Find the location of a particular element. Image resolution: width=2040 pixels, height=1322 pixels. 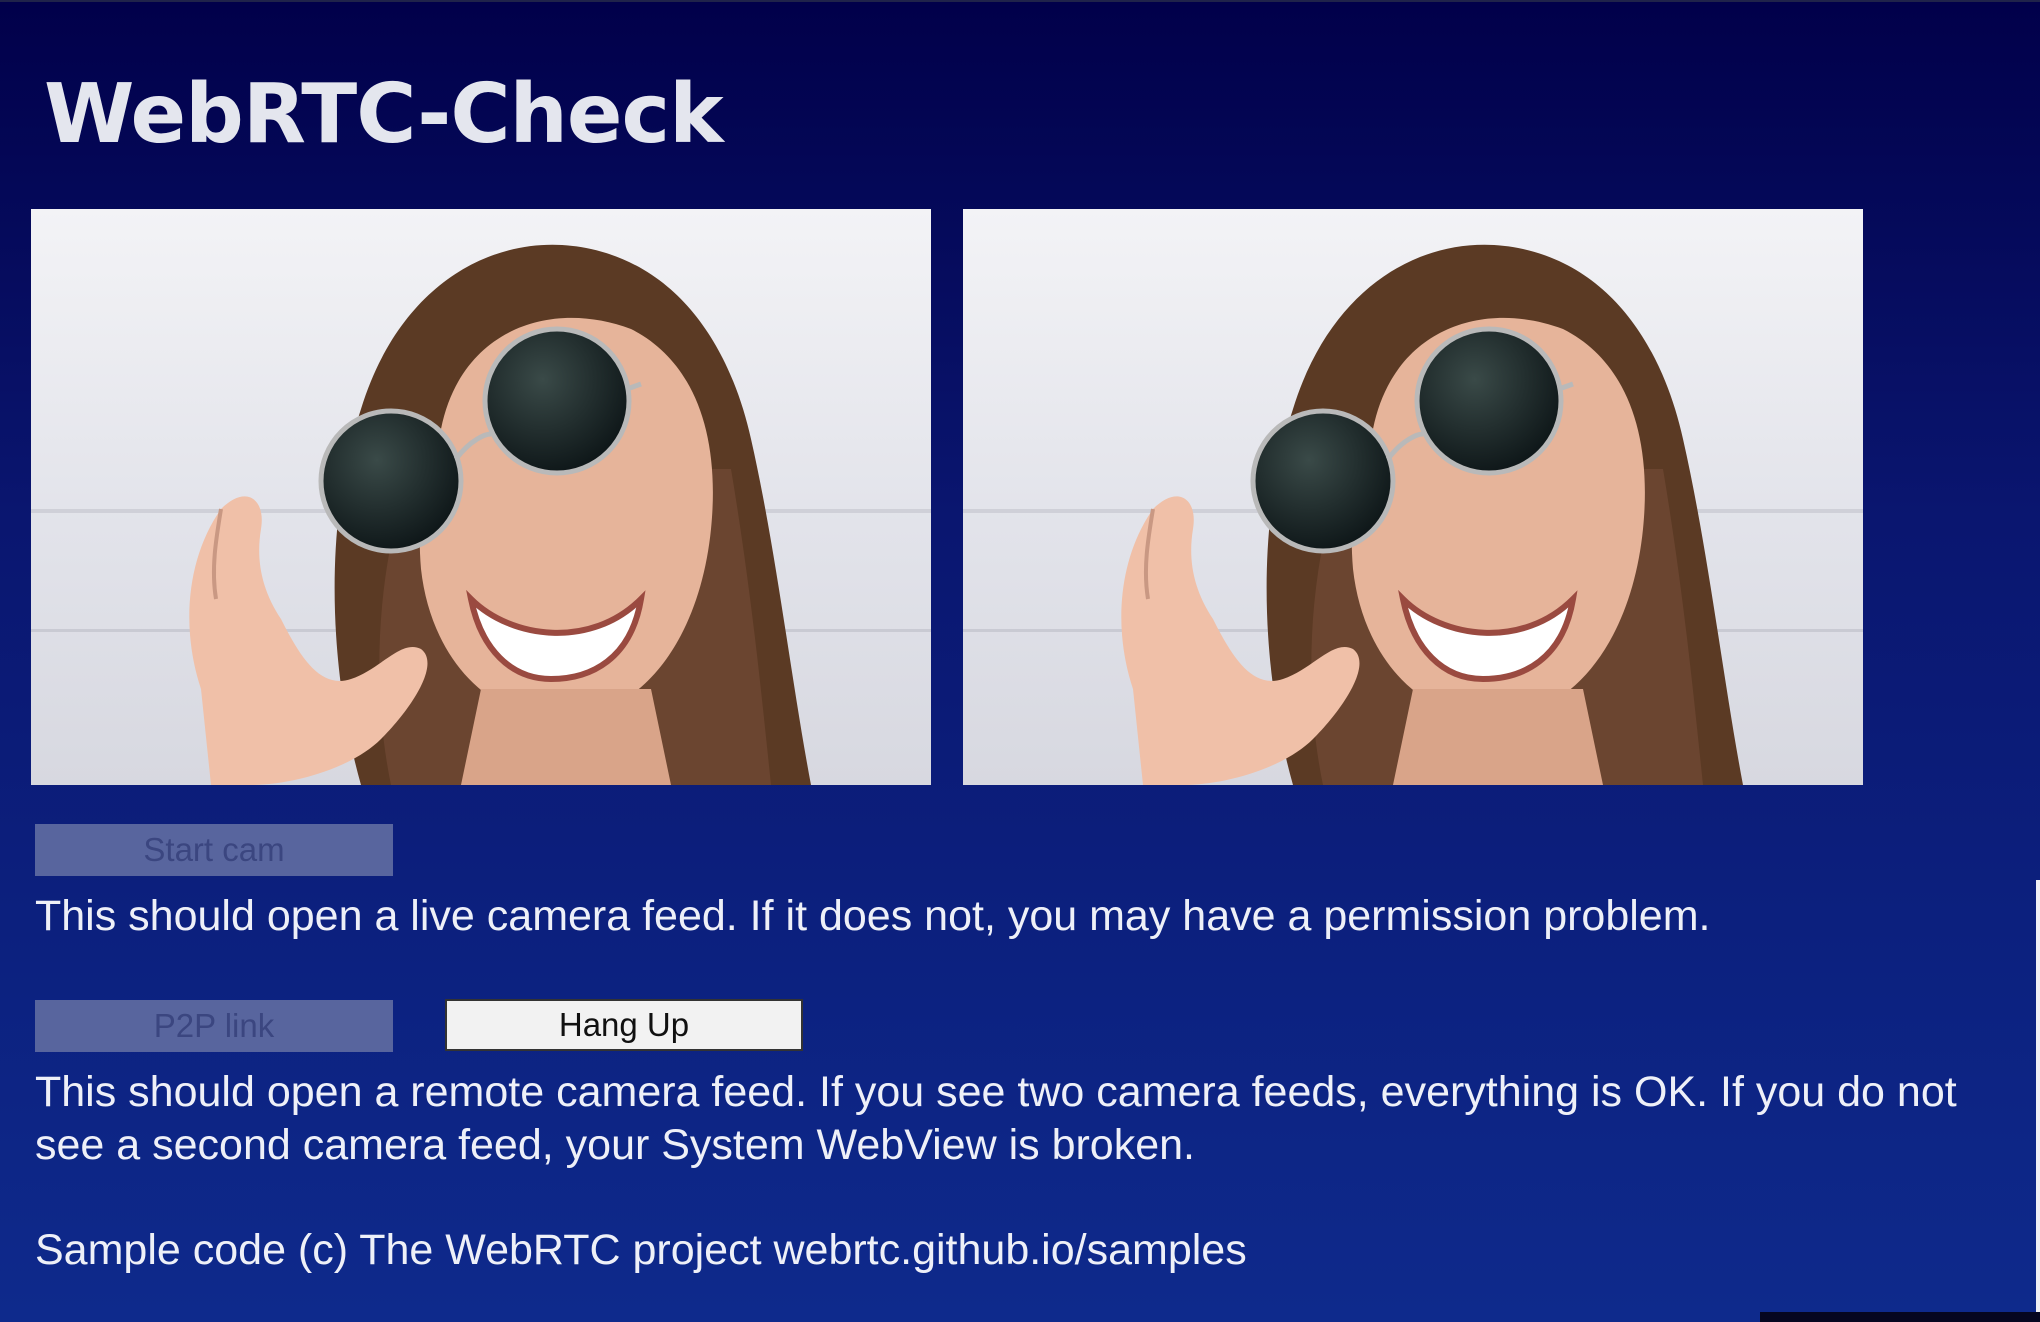

corner-bar is located at coordinates (1900, 1317).